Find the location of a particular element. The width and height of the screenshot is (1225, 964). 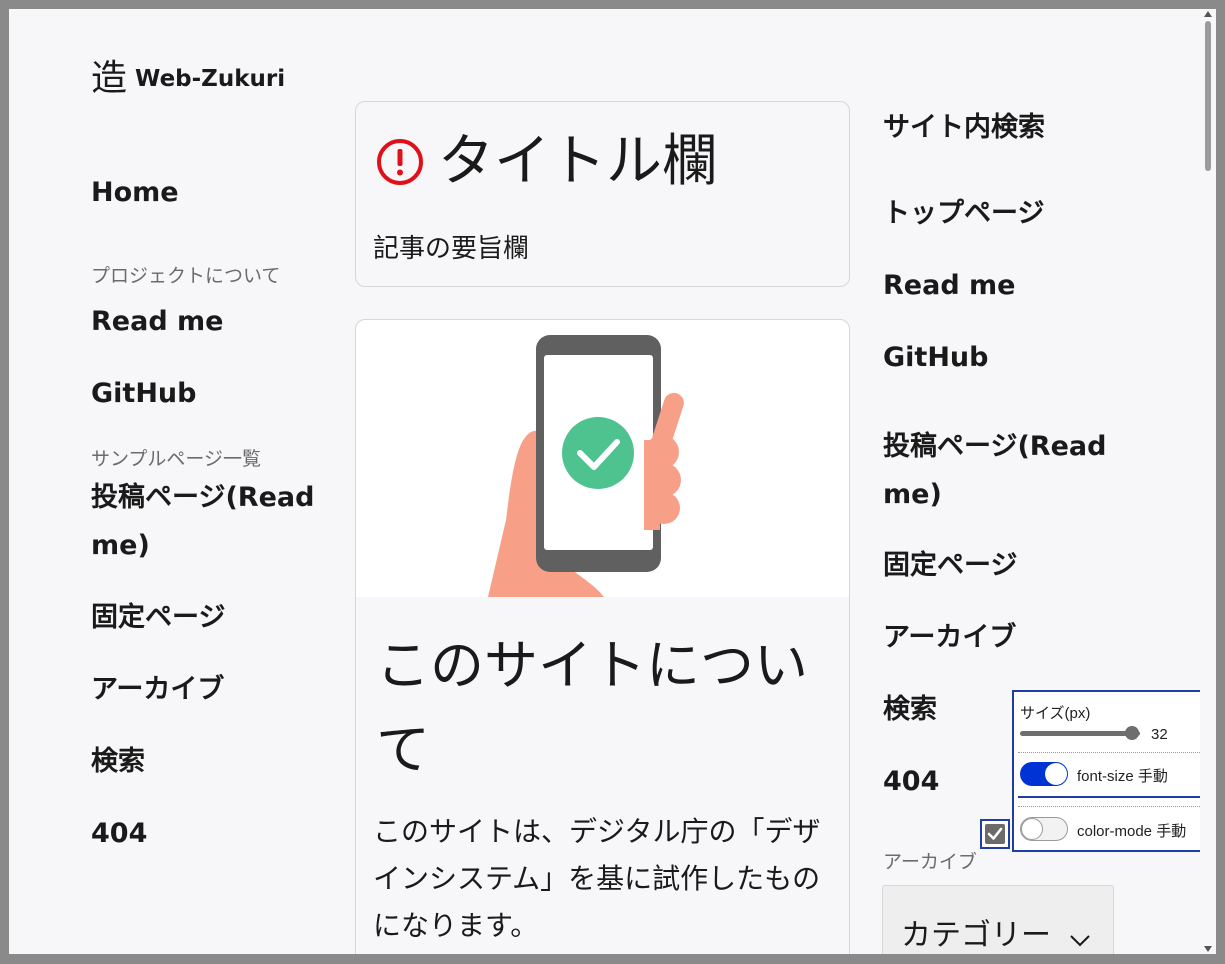

scroll-down-arrow-icon is located at coordinates (1208, 949).